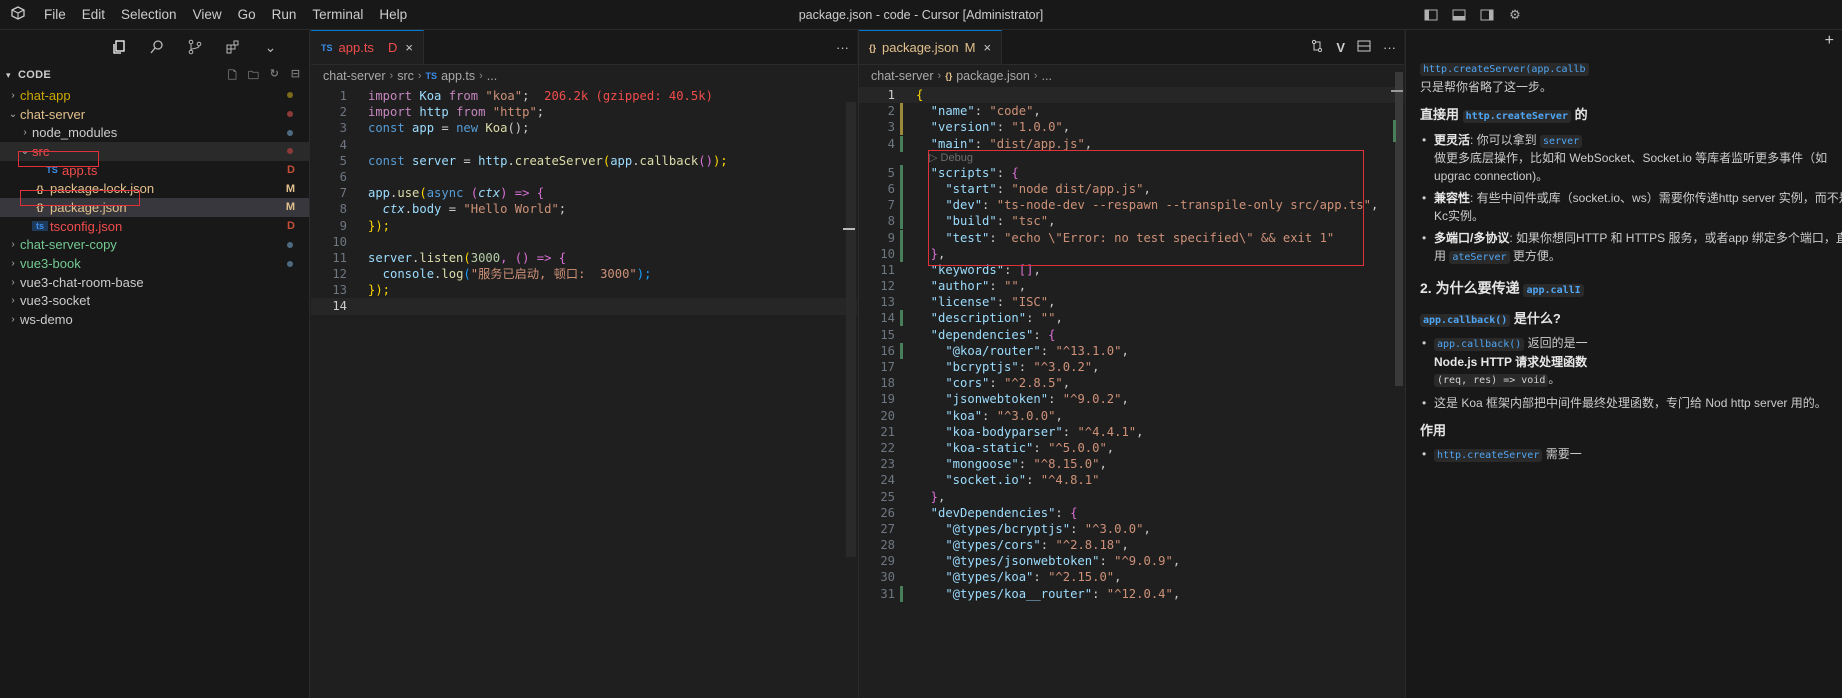 This screenshot has height=698, width=1842. I want to click on menu-view: View, so click(207, 15).